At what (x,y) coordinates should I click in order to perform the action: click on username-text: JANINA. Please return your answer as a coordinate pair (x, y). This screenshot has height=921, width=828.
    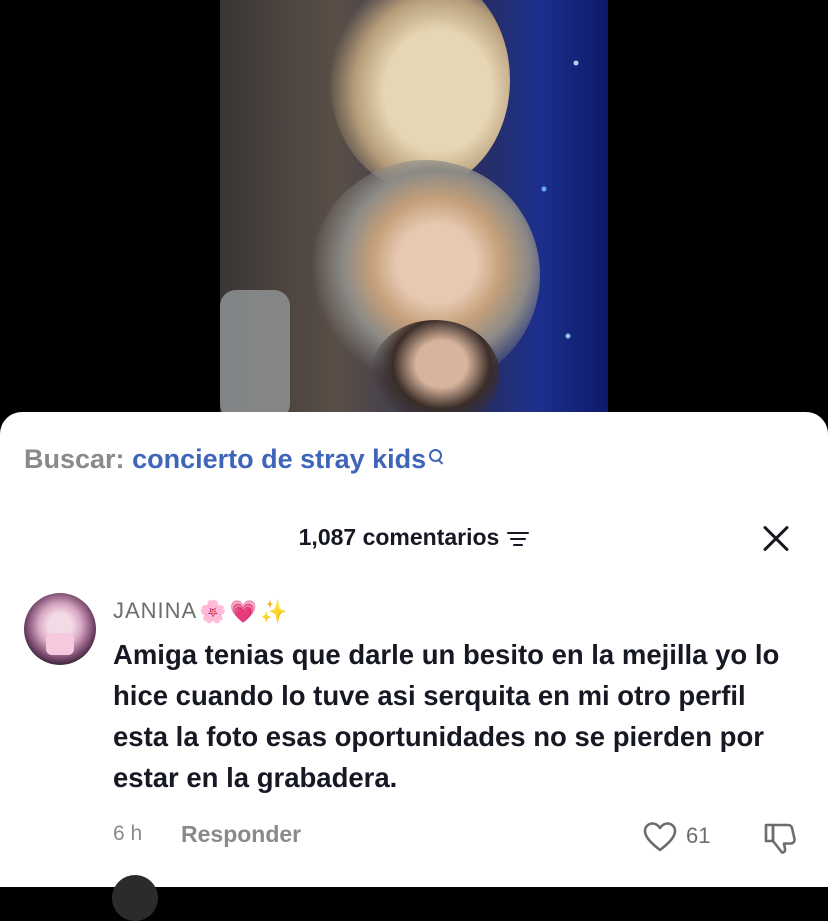
    Looking at the image, I should click on (155, 610).